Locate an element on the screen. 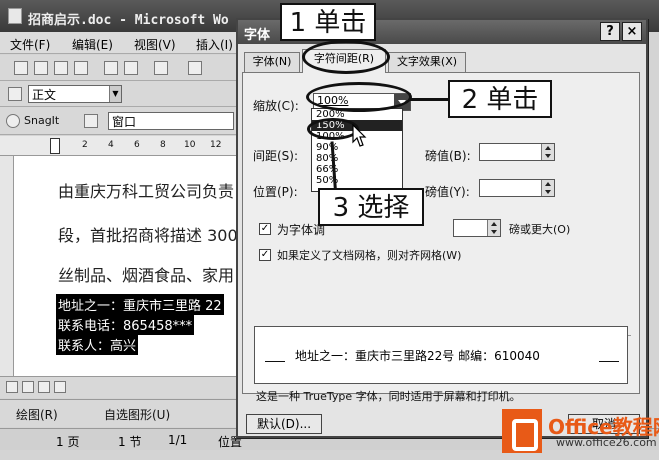 The image size is (659, 460). ruler-tick: 2 is located at coordinates (85, 145).